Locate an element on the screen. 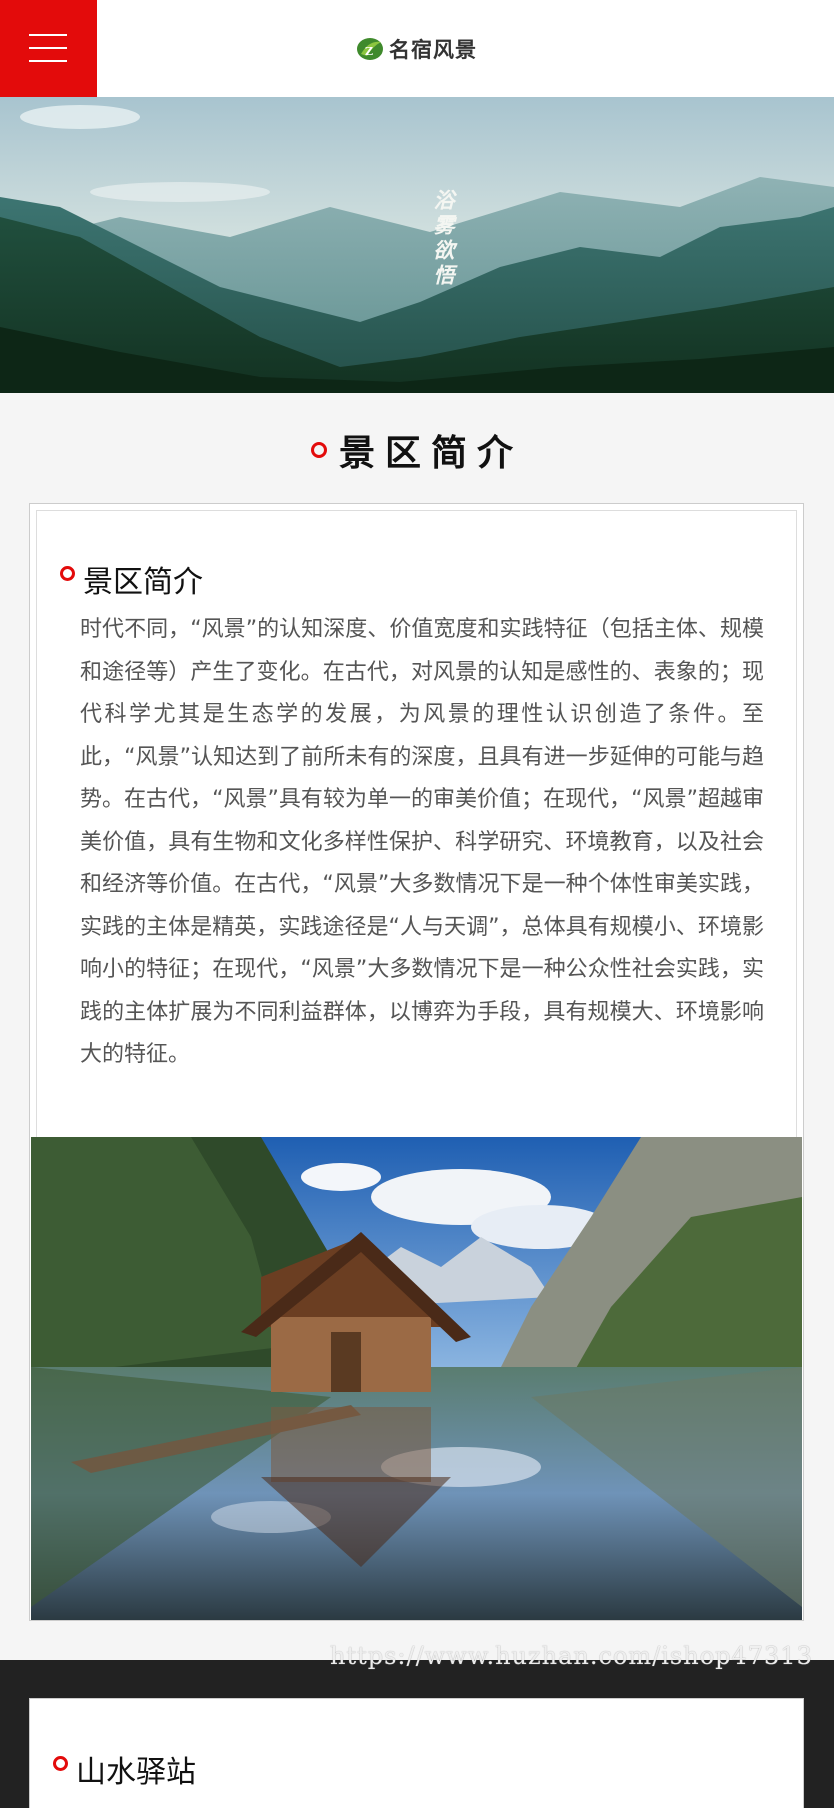  section-heading: 景区简介 is located at coordinates (417, 450).